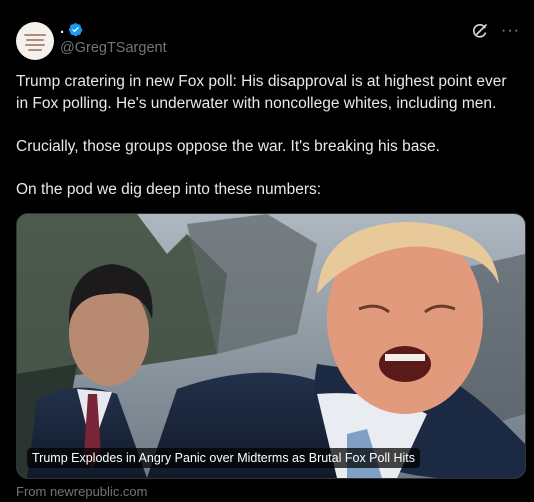 This screenshot has height=502, width=534. I want to click on more-options-icon: ···, so click(510, 31).